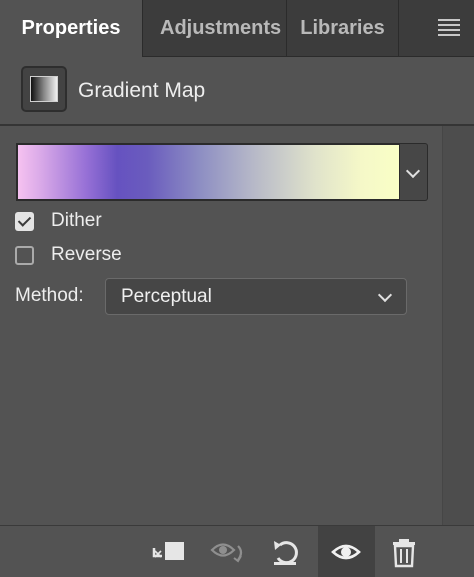  I want to click on visibility-eye-icon, so click(346, 552).